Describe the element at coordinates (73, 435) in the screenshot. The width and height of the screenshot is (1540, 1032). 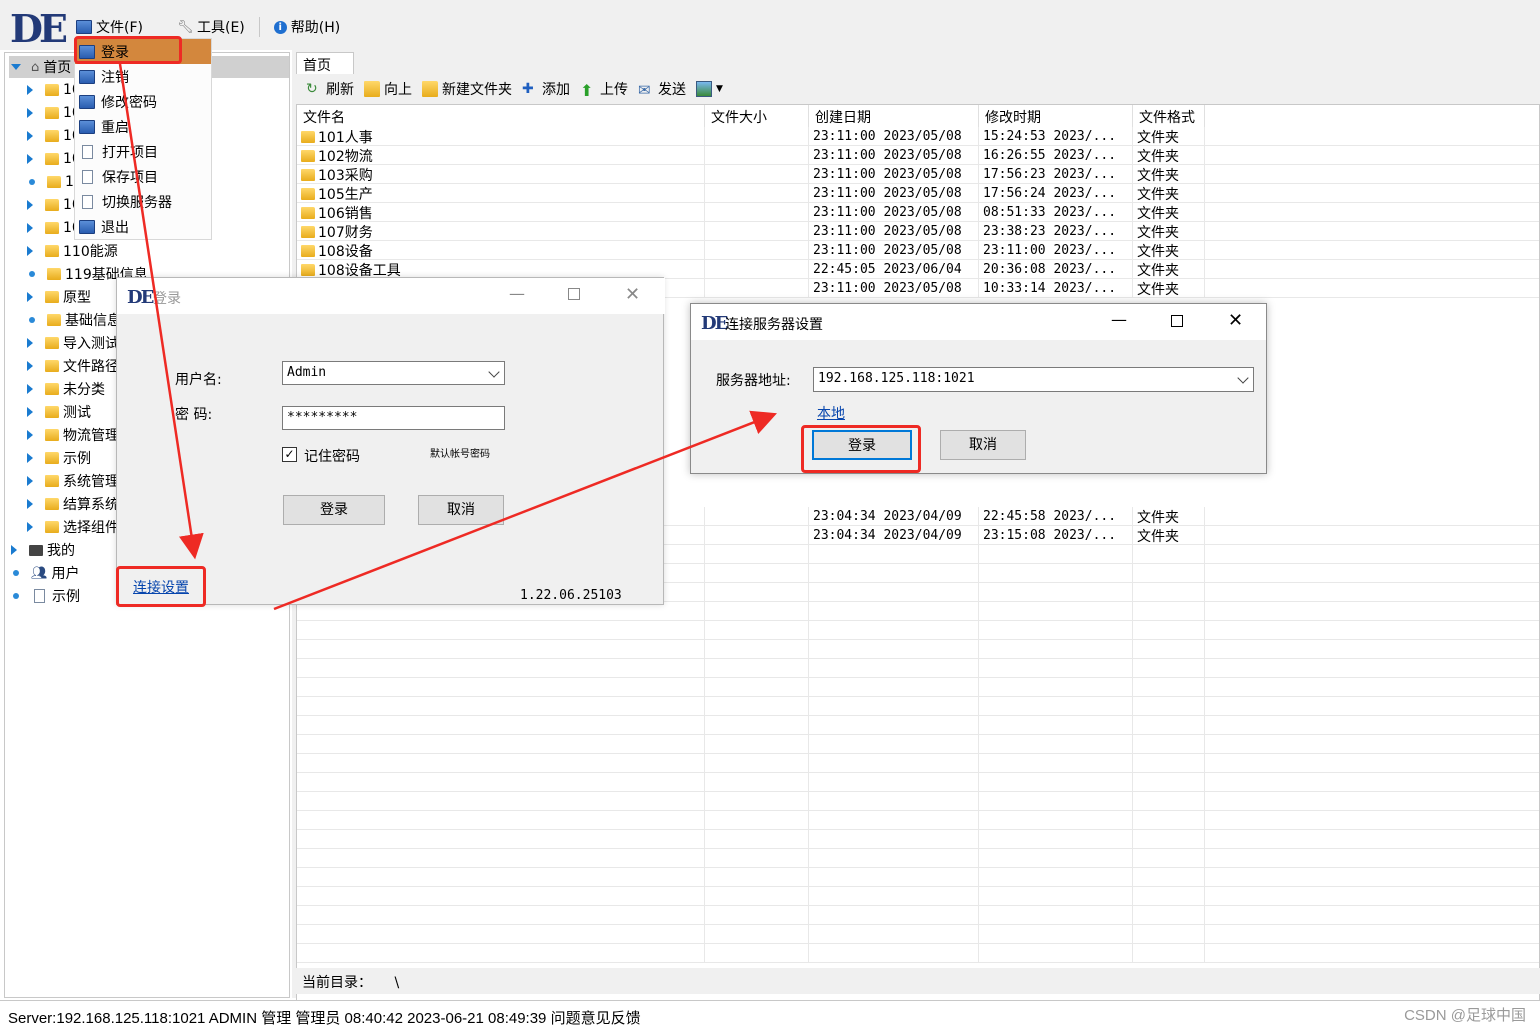
I see `tree-item: 物流管理` at that location.